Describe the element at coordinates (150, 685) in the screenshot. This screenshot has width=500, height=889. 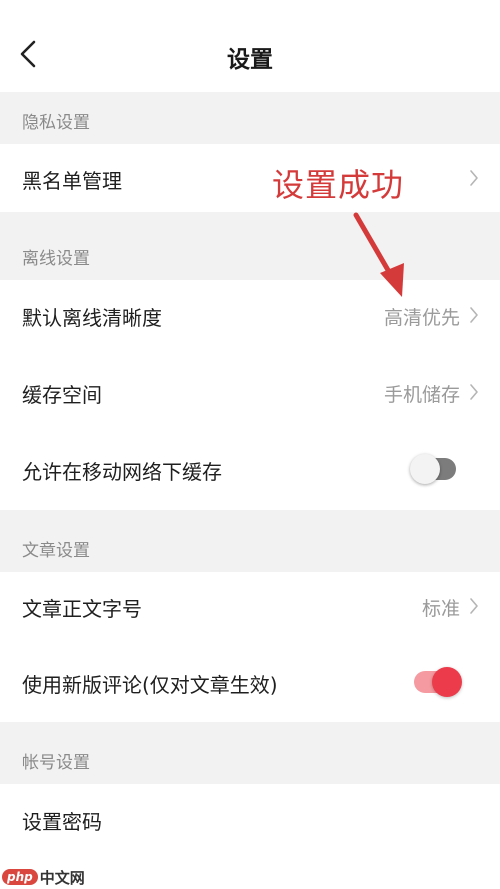
I see `row-new-comments-label: 使用新版评论(仅对文章生效)` at that location.